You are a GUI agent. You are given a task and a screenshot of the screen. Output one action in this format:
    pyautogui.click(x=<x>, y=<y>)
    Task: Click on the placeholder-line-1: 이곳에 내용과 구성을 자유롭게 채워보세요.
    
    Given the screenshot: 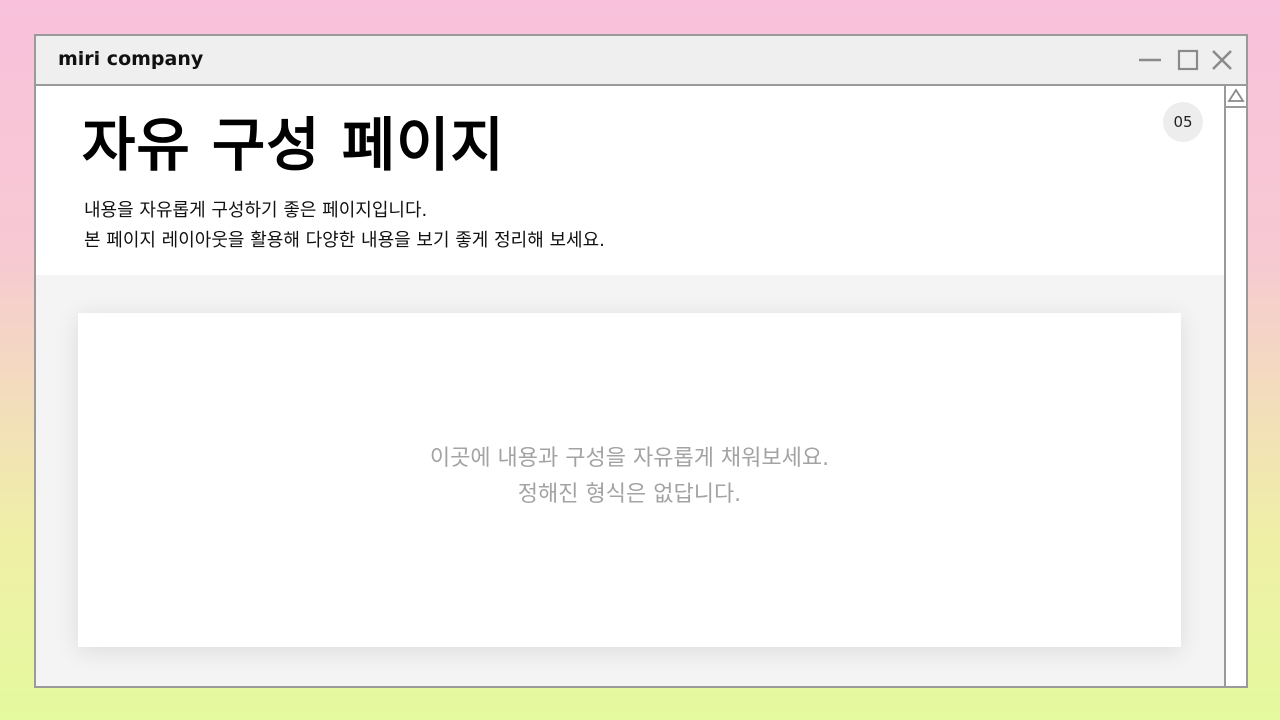 What is the action you would take?
    pyautogui.click(x=629, y=458)
    